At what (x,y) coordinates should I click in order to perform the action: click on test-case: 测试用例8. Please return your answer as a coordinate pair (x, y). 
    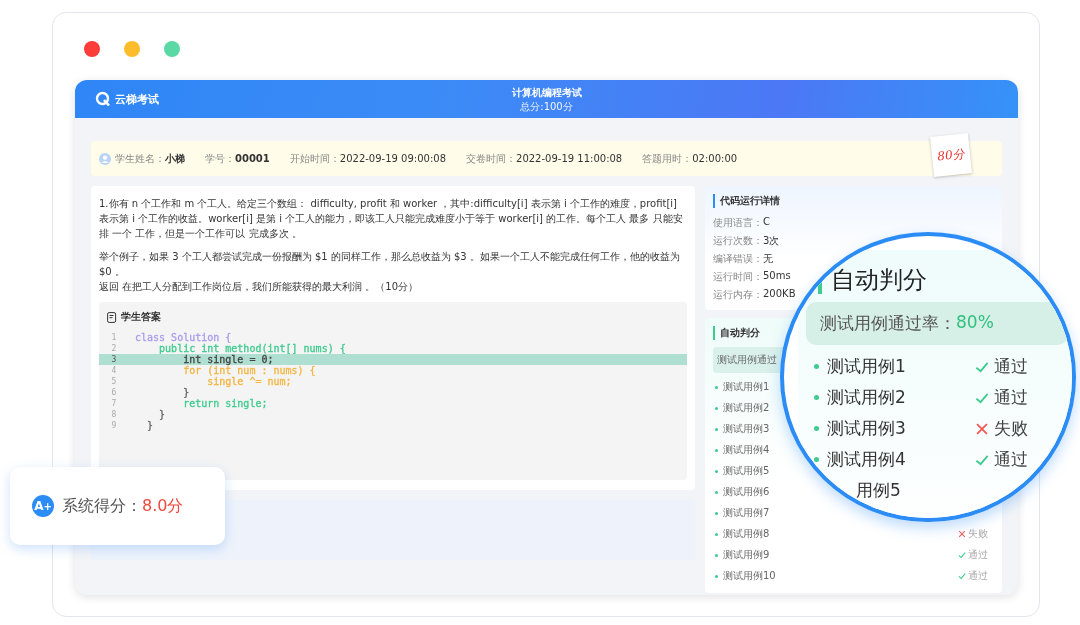
    Looking at the image, I should click on (742, 534).